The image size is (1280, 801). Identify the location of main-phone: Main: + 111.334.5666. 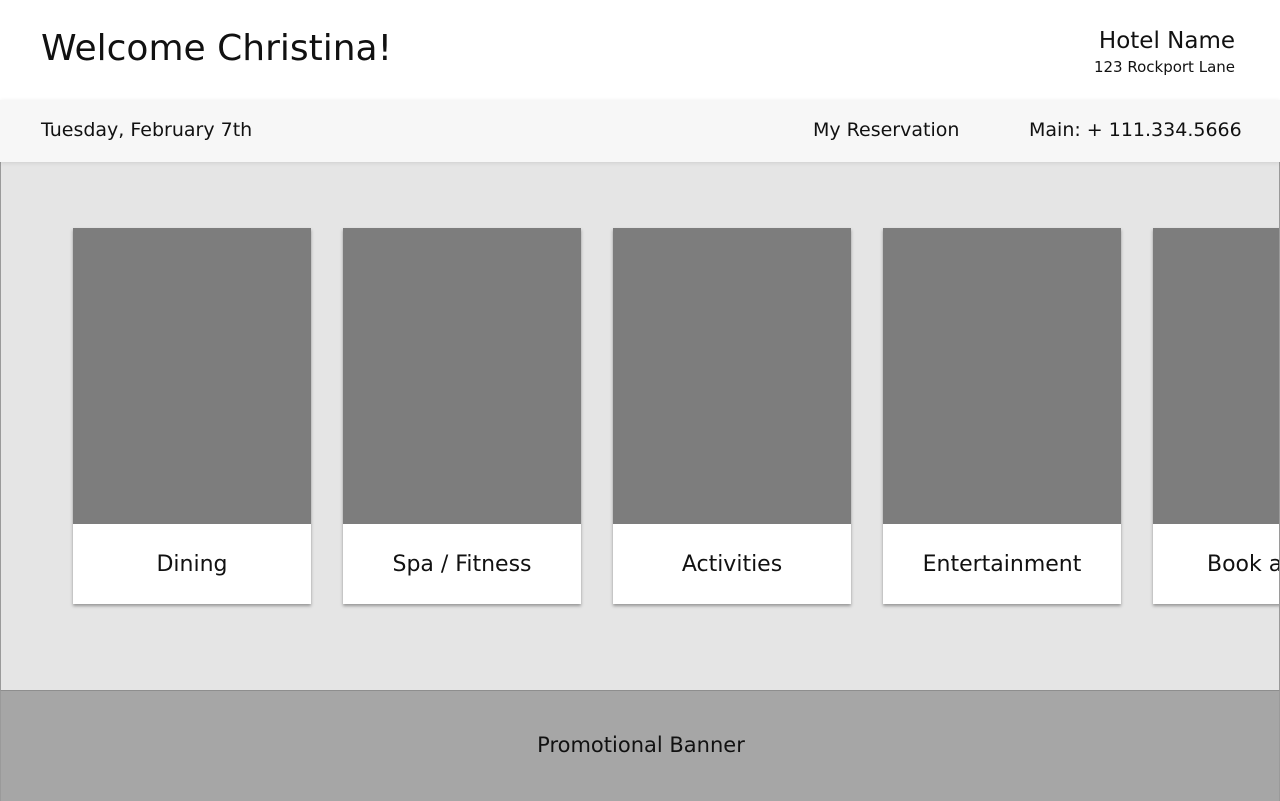
(1135, 130).